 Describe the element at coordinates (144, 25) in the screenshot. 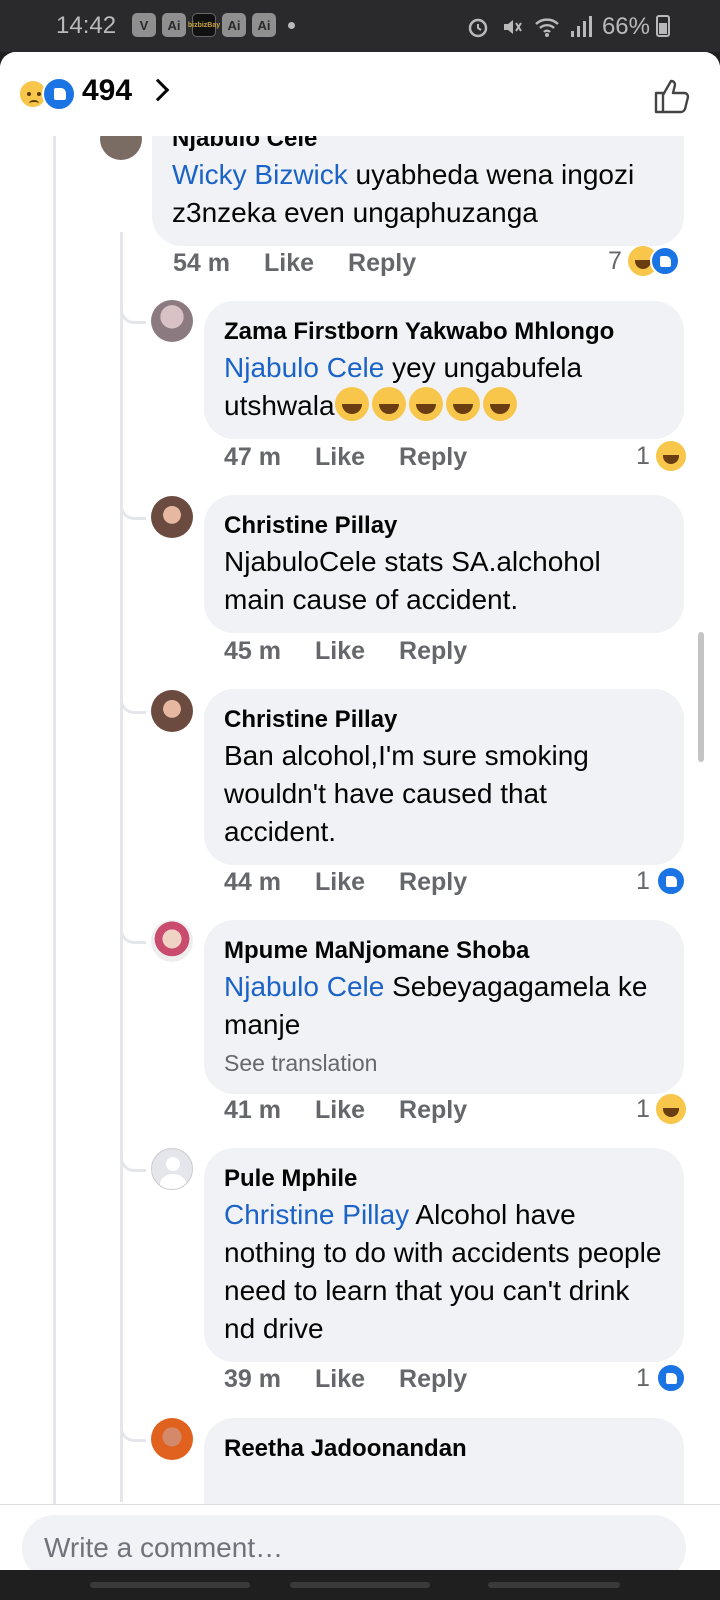

I see `notification-app-icon: V` at that location.